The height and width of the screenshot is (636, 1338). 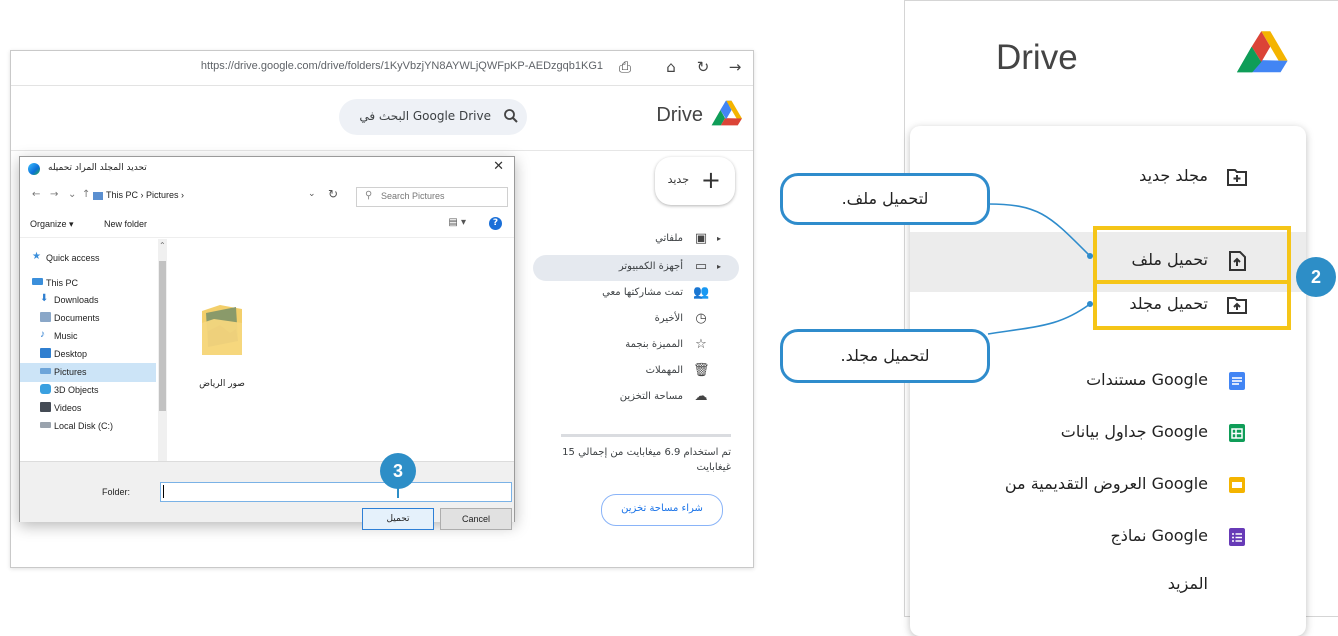 I want to click on close-icon: ✕, so click(x=498, y=166).